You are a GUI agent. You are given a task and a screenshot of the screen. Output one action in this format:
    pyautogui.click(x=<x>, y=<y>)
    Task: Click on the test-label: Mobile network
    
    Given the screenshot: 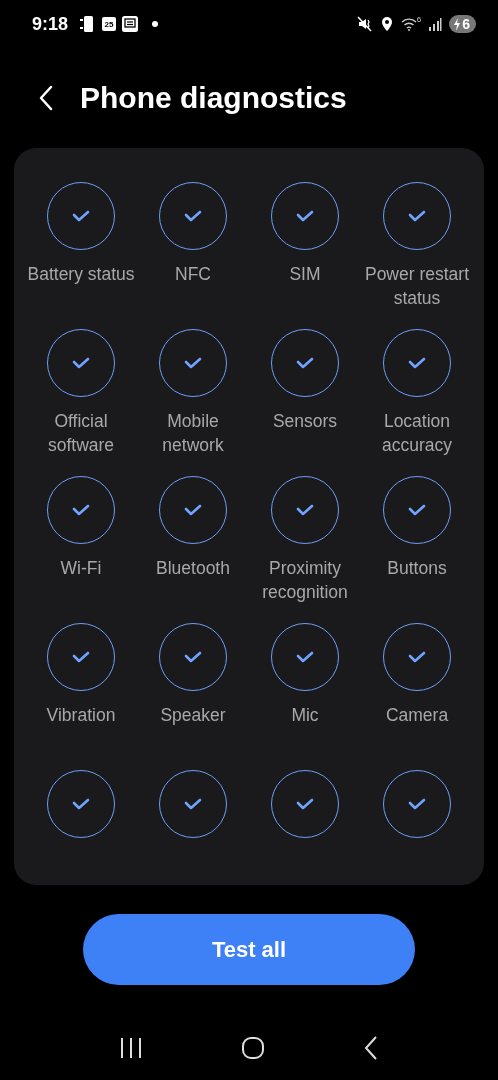 What is the action you would take?
    pyautogui.click(x=193, y=433)
    